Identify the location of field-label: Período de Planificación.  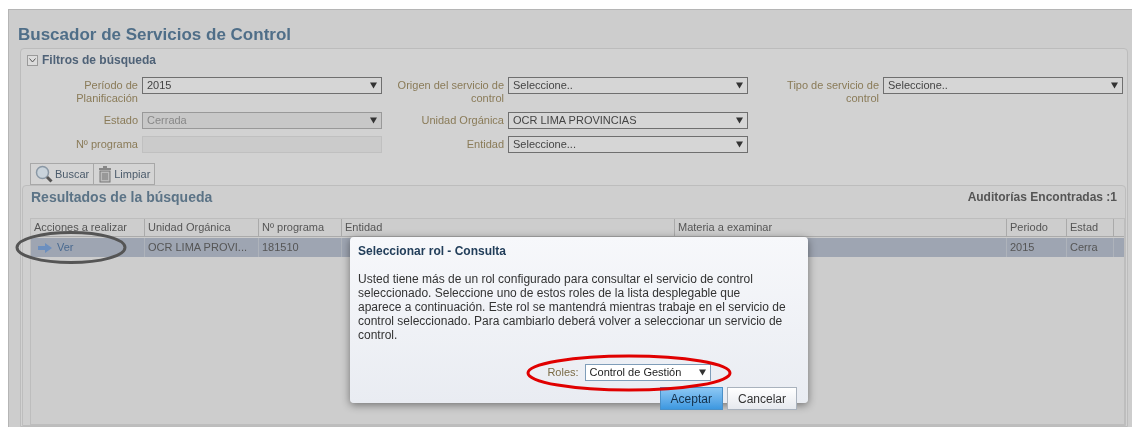
(106, 91).